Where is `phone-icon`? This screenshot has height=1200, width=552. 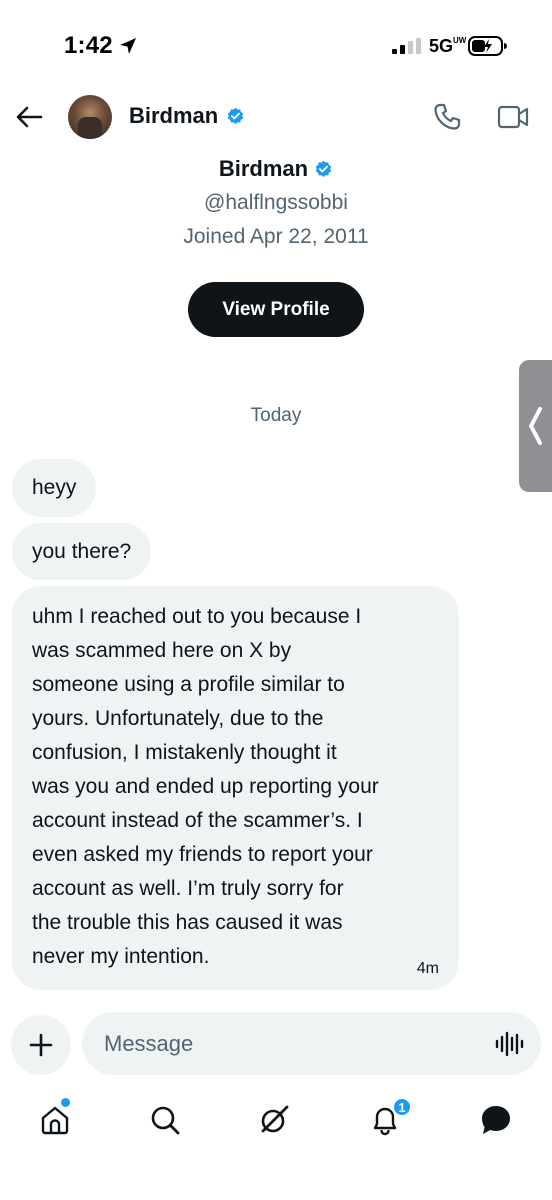
phone-icon is located at coordinates (447, 117).